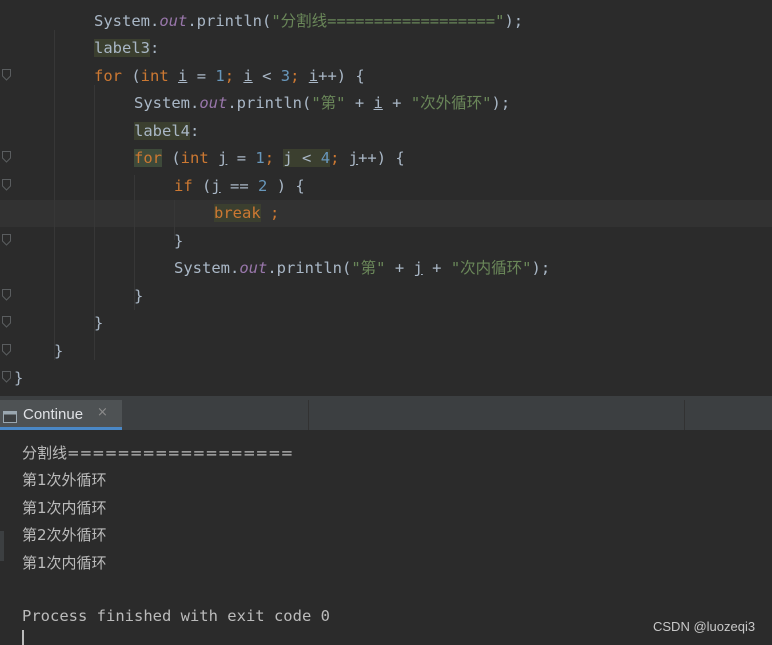 This screenshot has height=645, width=772. Describe the element at coordinates (64, 535) in the screenshot. I see `output-line: 第2次外循环` at that location.